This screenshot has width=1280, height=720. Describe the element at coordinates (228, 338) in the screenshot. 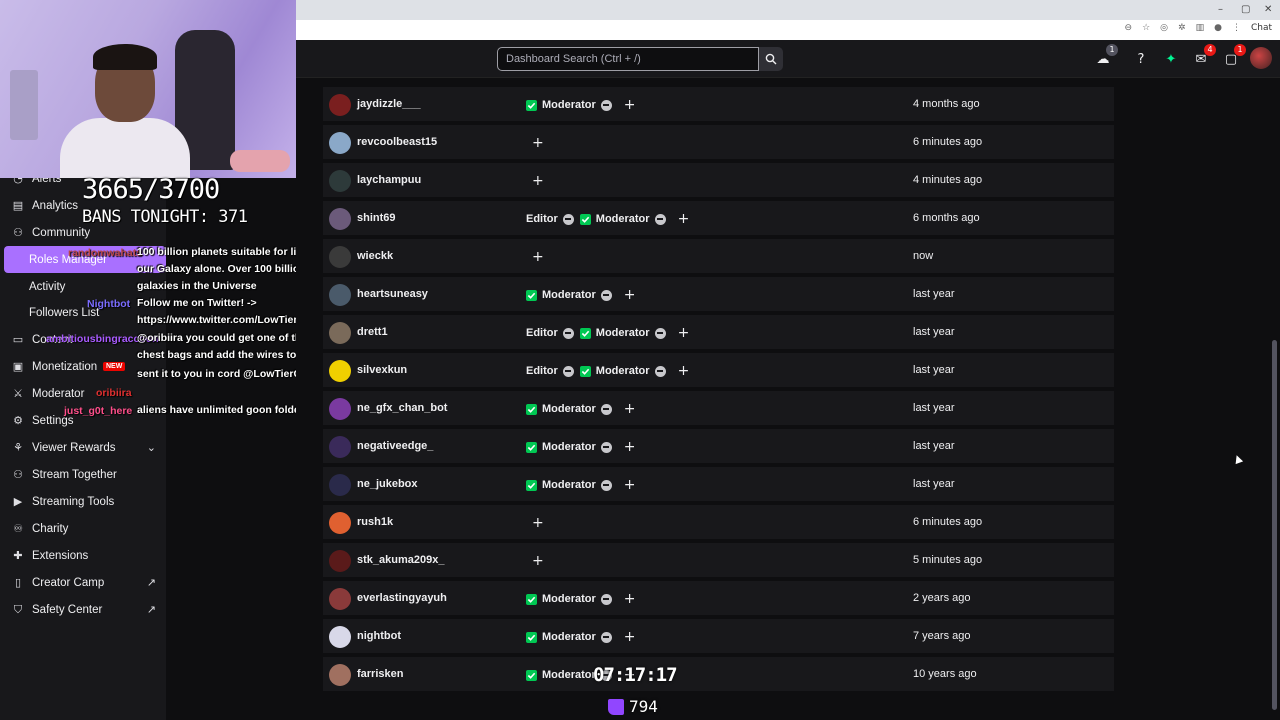

I see `chat-message: @oribiira you could get one of those` at that location.